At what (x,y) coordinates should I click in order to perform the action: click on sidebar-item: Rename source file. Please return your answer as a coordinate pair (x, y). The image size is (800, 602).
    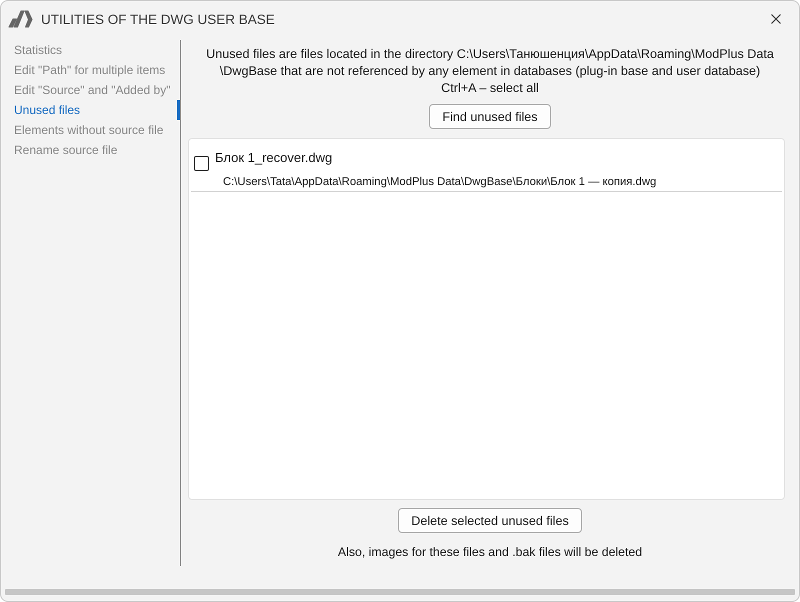
    Looking at the image, I should click on (90, 150).